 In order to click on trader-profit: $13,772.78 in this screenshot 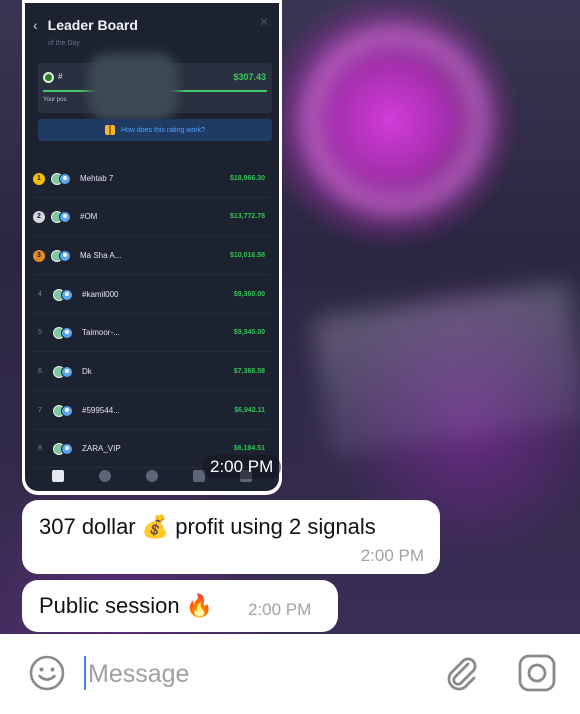, I will do `click(247, 216)`.